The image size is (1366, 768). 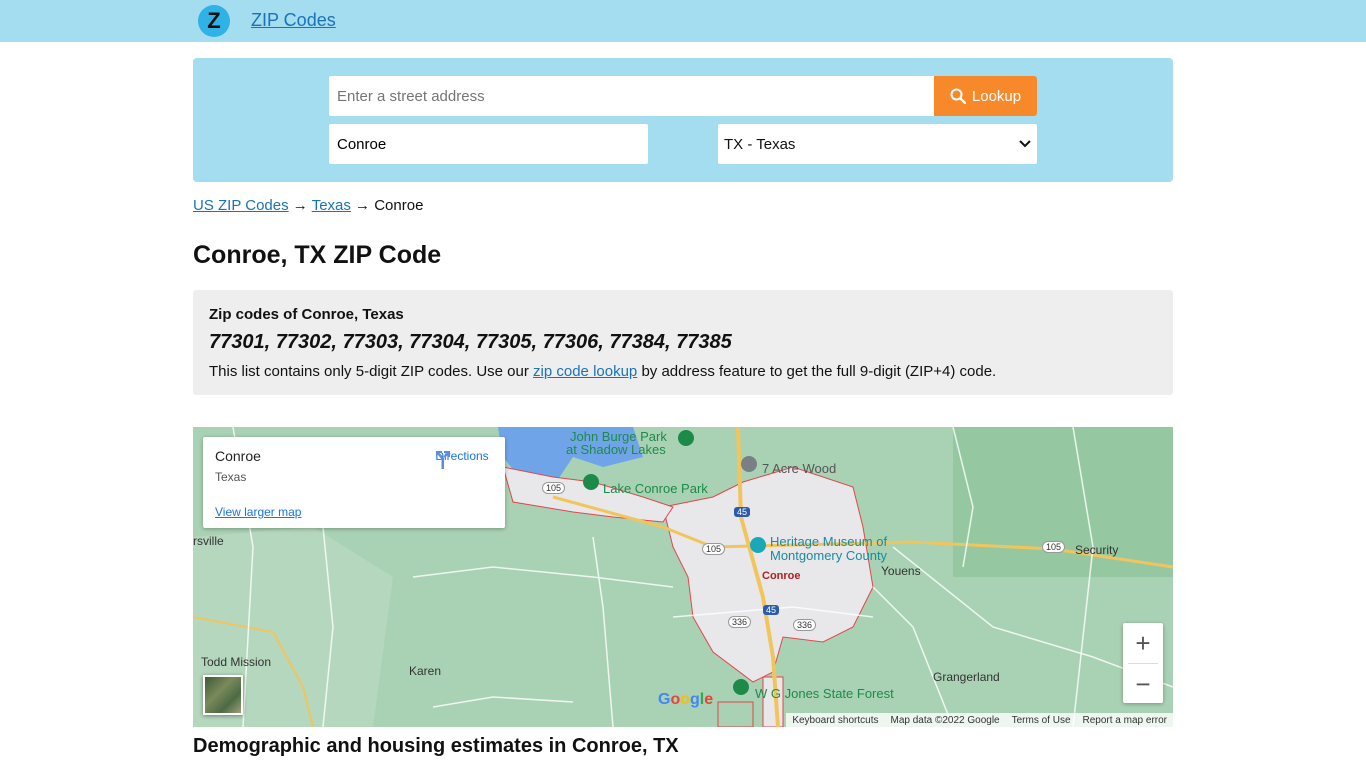 I want to click on lookup-button: Lookup, so click(x=985, y=96).